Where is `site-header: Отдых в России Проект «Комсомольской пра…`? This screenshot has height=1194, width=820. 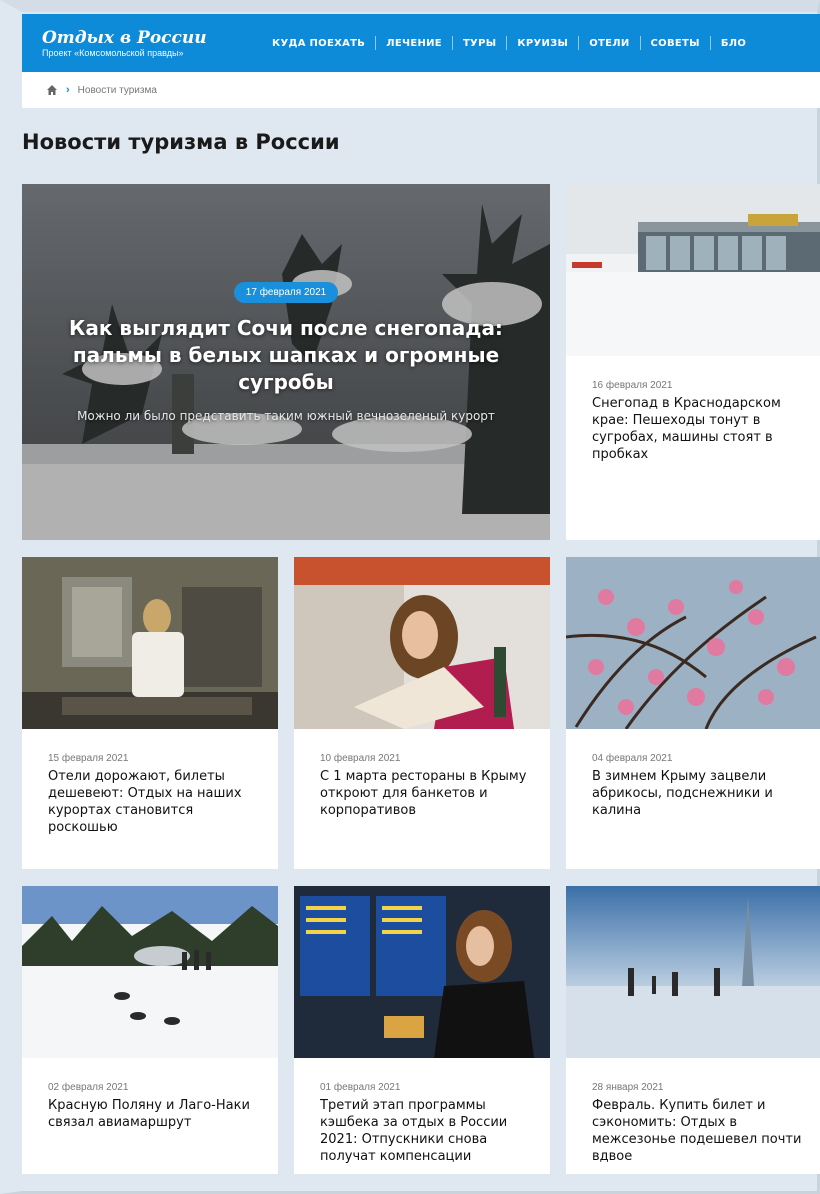 site-header: Отдых в России Проект «Комсомольской пра… is located at coordinates (421, 43).